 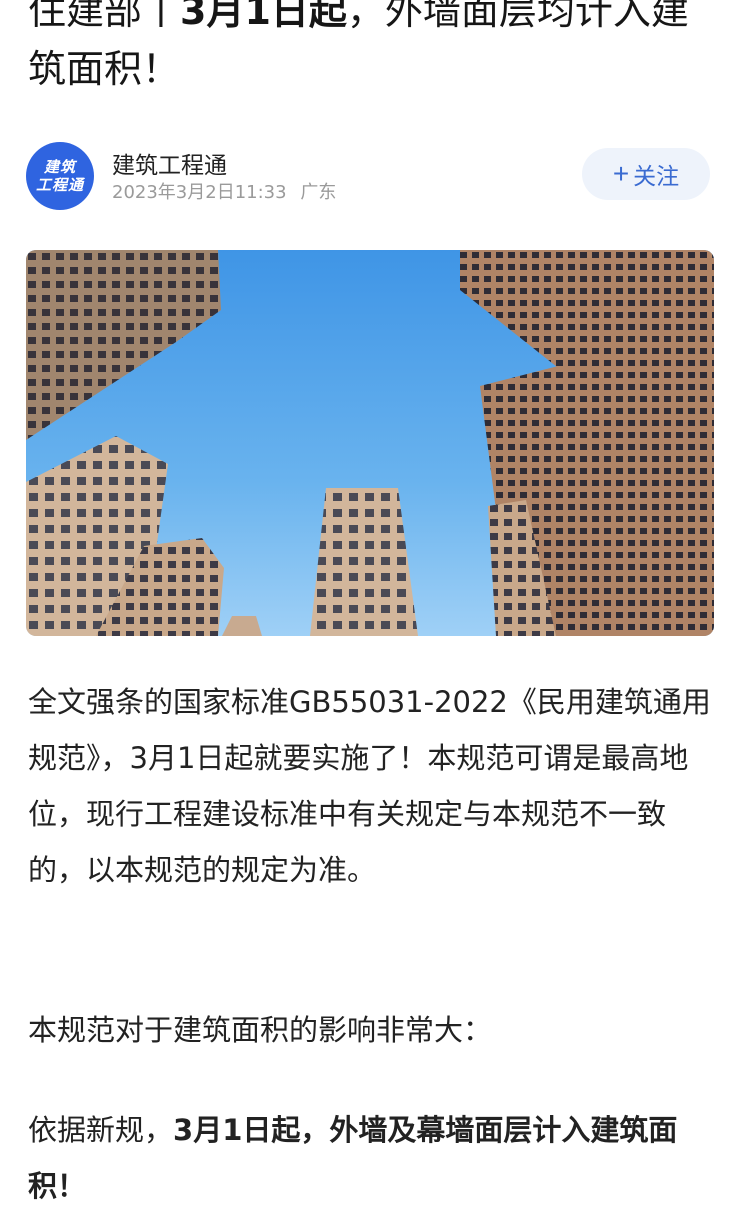 What do you see at coordinates (656, 176) in the screenshot?
I see `follow-label: 关注` at bounding box center [656, 176].